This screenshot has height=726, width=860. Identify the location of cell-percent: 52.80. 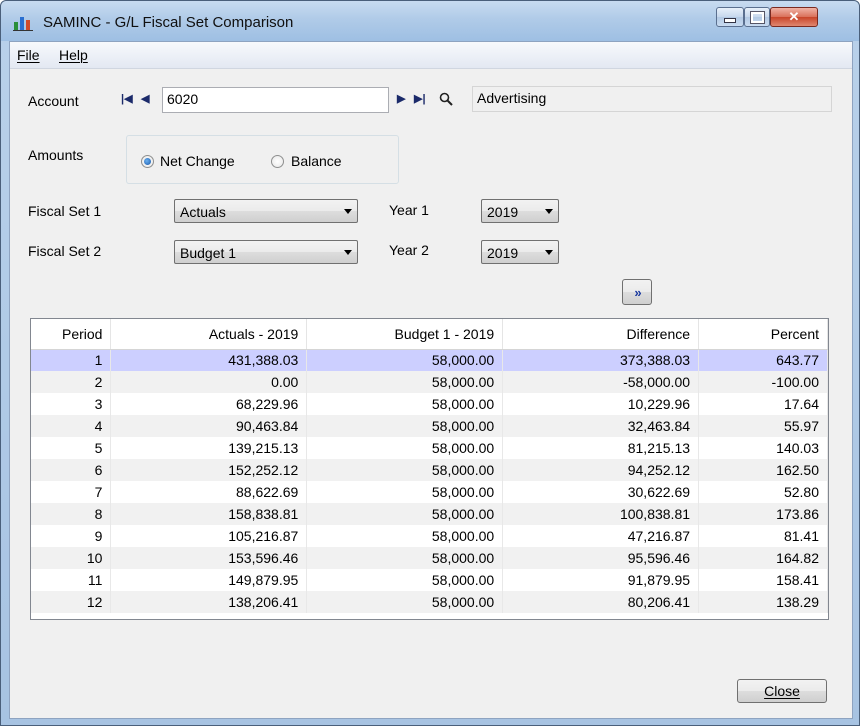
(763, 492).